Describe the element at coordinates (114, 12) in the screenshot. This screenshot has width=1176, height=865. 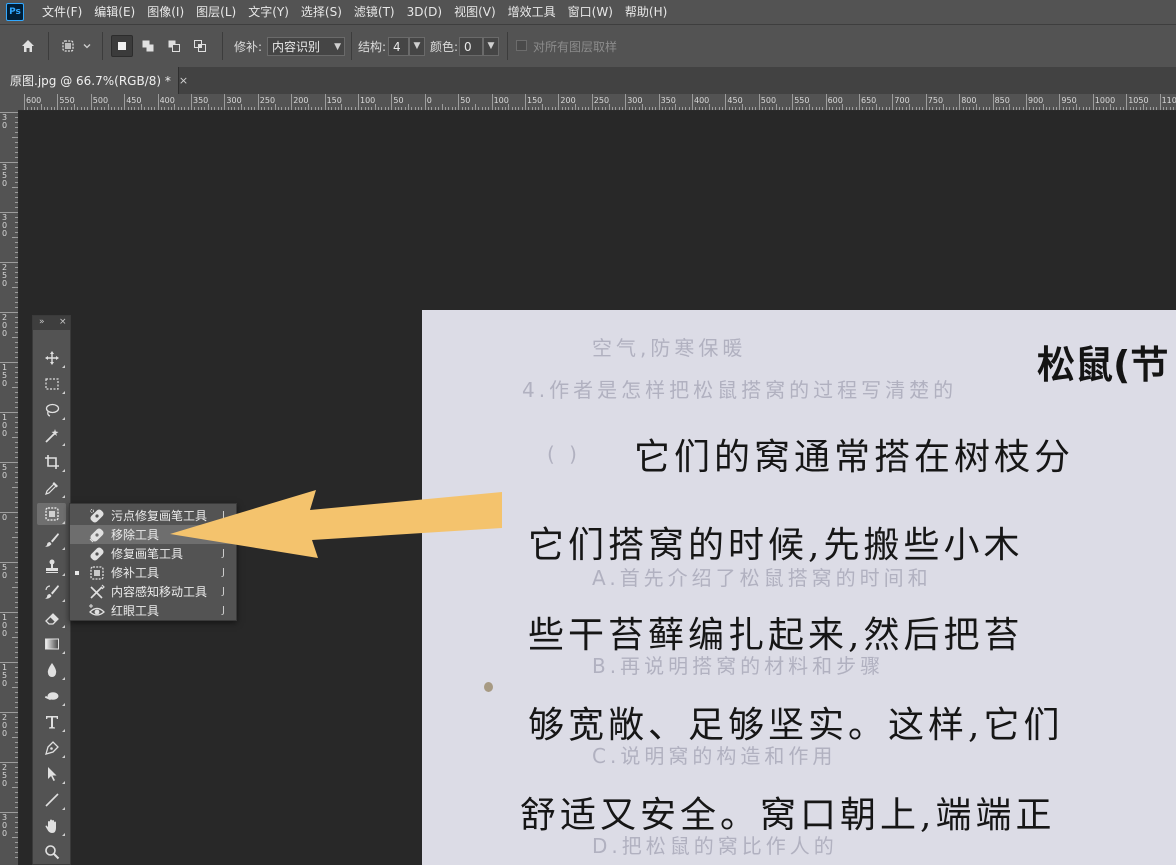
I see `menu-edit: 编辑(E)` at that location.